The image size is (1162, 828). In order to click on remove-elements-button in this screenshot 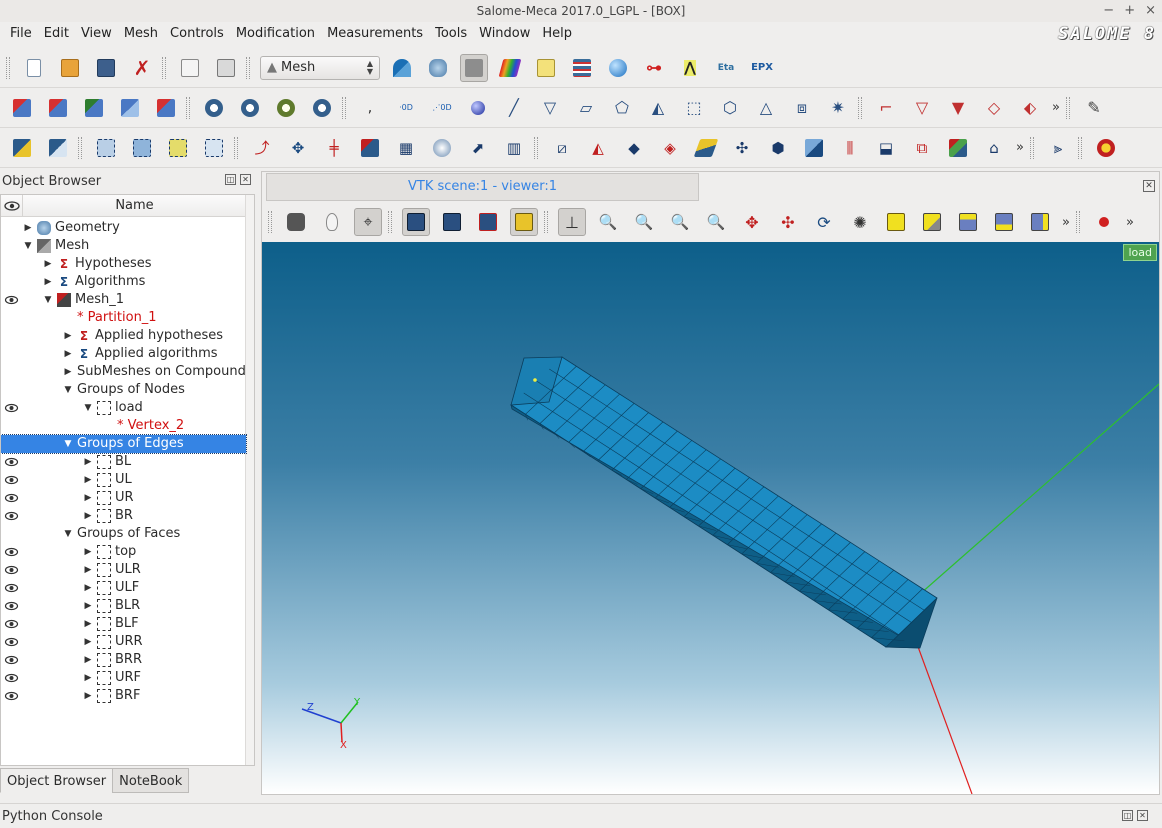, I will do `click(370, 148)`.